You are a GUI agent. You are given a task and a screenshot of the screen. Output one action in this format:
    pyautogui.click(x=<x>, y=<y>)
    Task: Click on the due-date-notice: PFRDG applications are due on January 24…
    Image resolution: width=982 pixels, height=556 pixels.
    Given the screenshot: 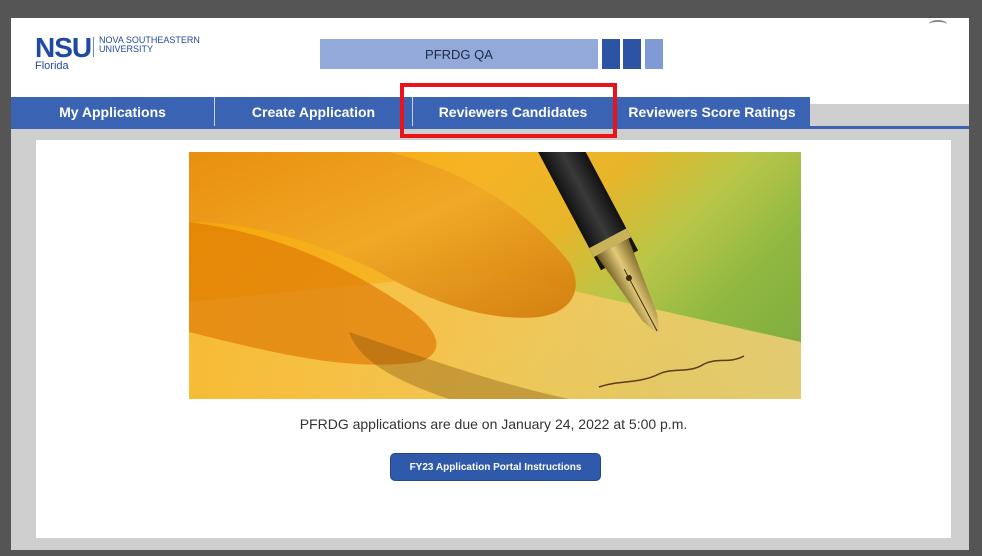 What is the action you would take?
    pyautogui.click(x=493, y=424)
    